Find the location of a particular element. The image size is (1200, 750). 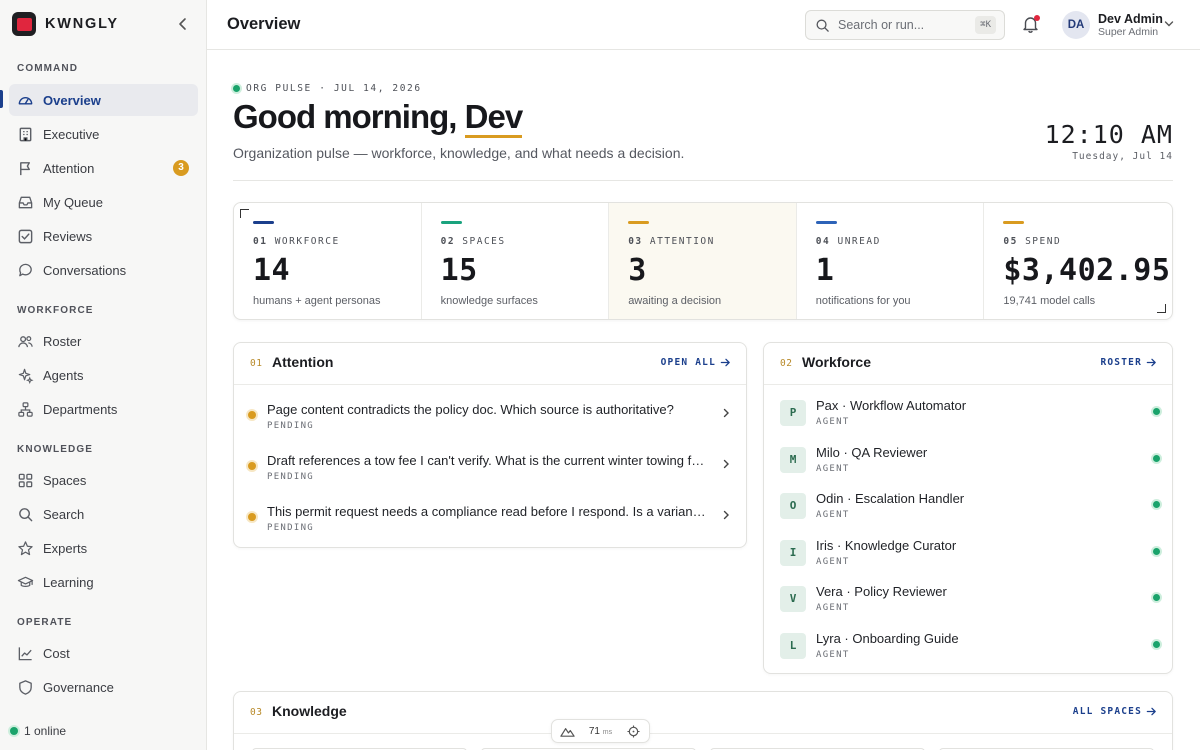

panel-title: Attention is located at coordinates (303, 362).